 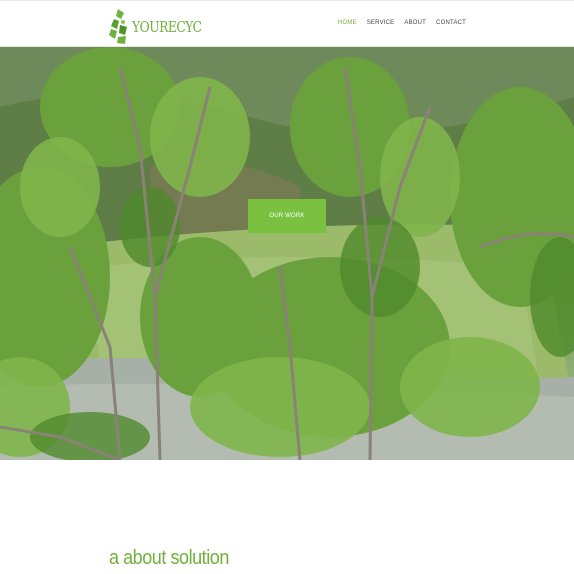 What do you see at coordinates (381, 23) in the screenshot?
I see `nav-service: SERVICE` at bounding box center [381, 23].